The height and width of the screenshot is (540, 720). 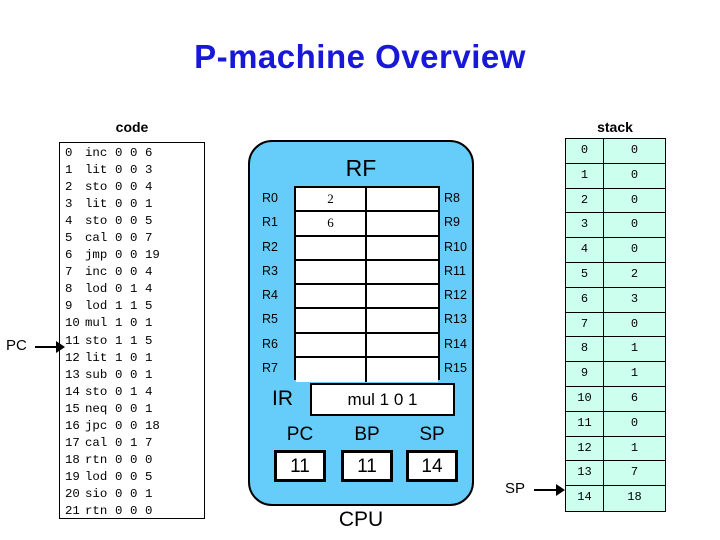 I want to click on stack-row-index: 6, so click(x=585, y=299).